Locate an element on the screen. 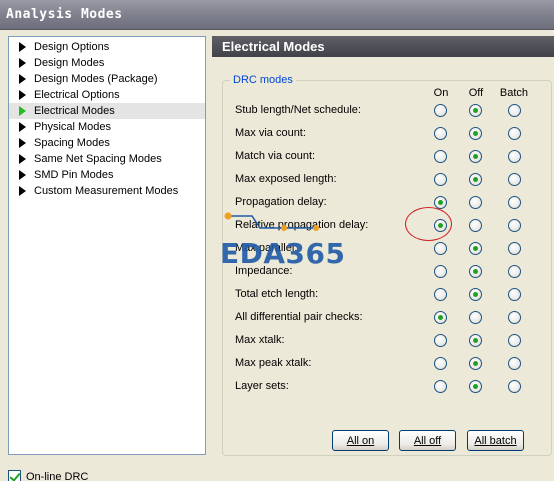 The height and width of the screenshot is (481, 554). drc-mode-label: Total etch length: is located at coordinates (277, 294).